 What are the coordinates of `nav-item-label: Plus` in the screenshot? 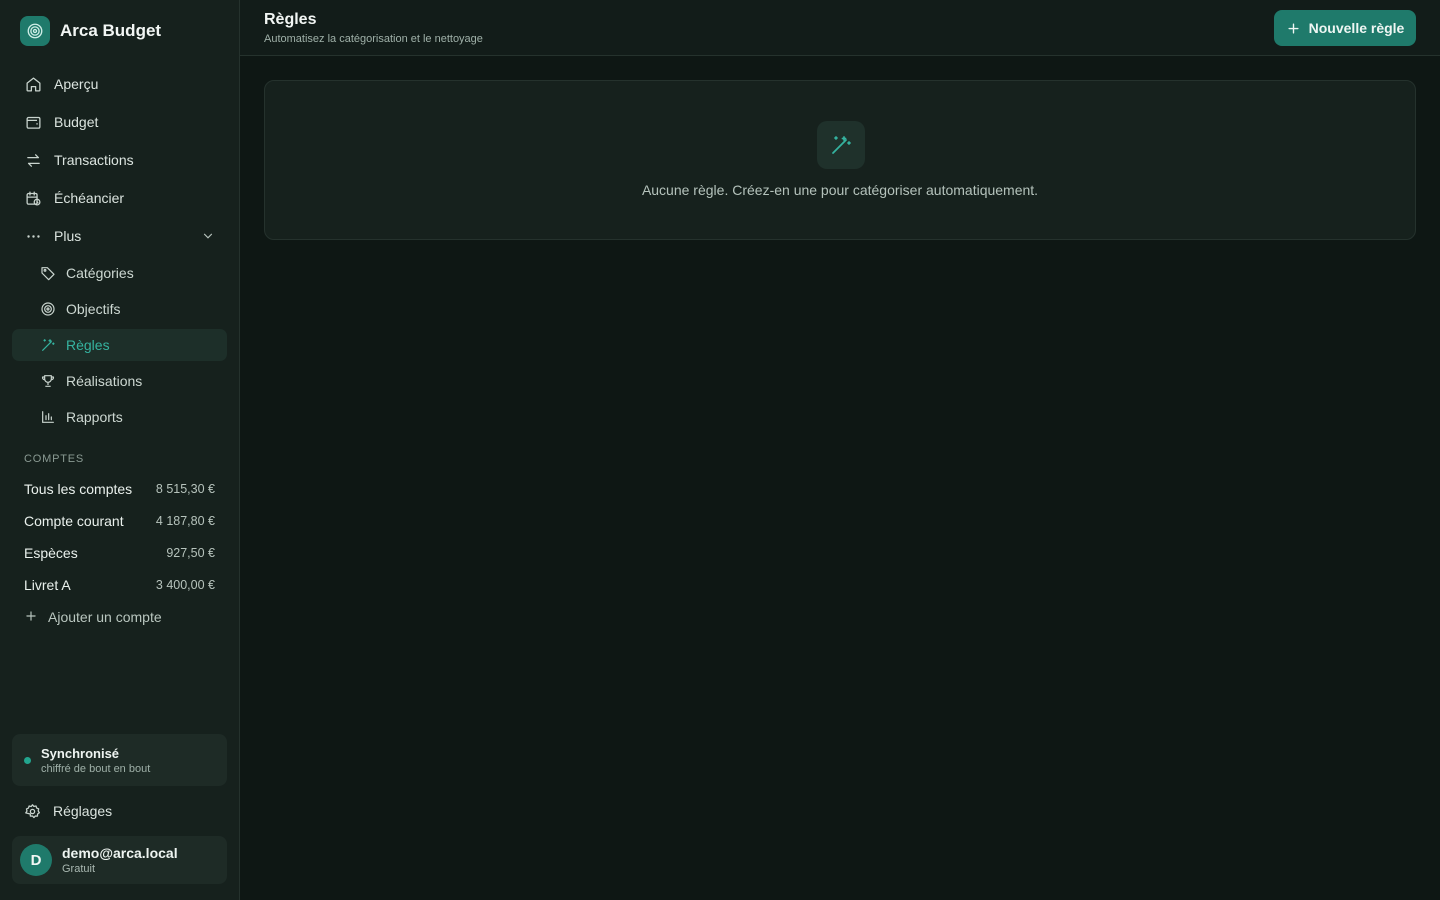 It's located at (68, 236).